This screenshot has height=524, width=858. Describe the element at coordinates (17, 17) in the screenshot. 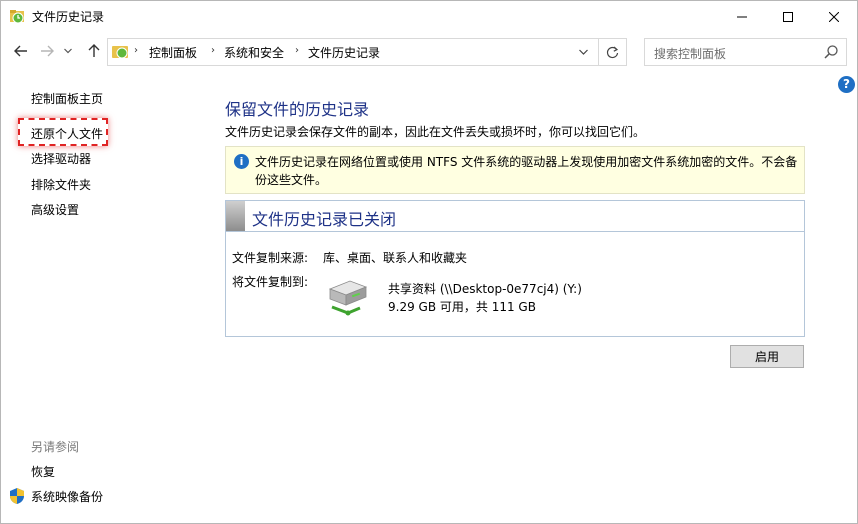

I see `file-history-app-icon` at that location.